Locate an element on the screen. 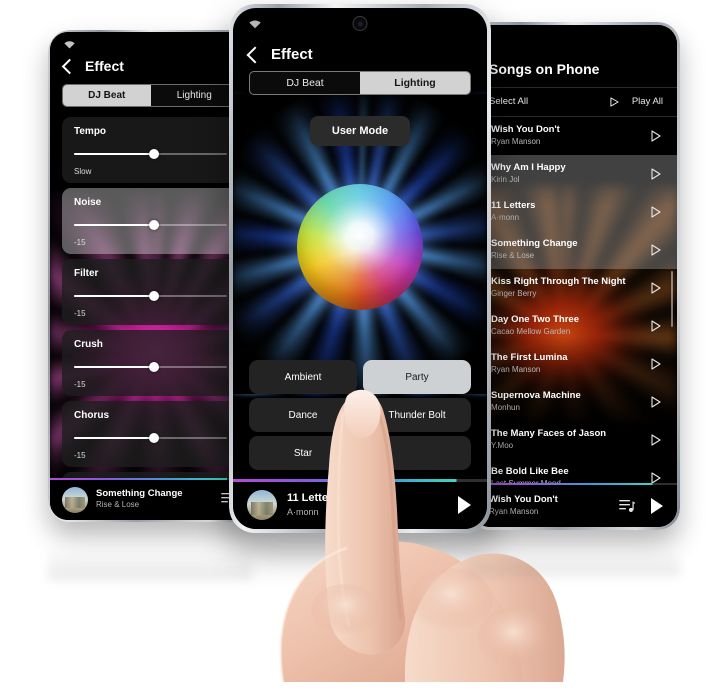 The image size is (720, 692). scrollbar is located at coordinates (672, 299).